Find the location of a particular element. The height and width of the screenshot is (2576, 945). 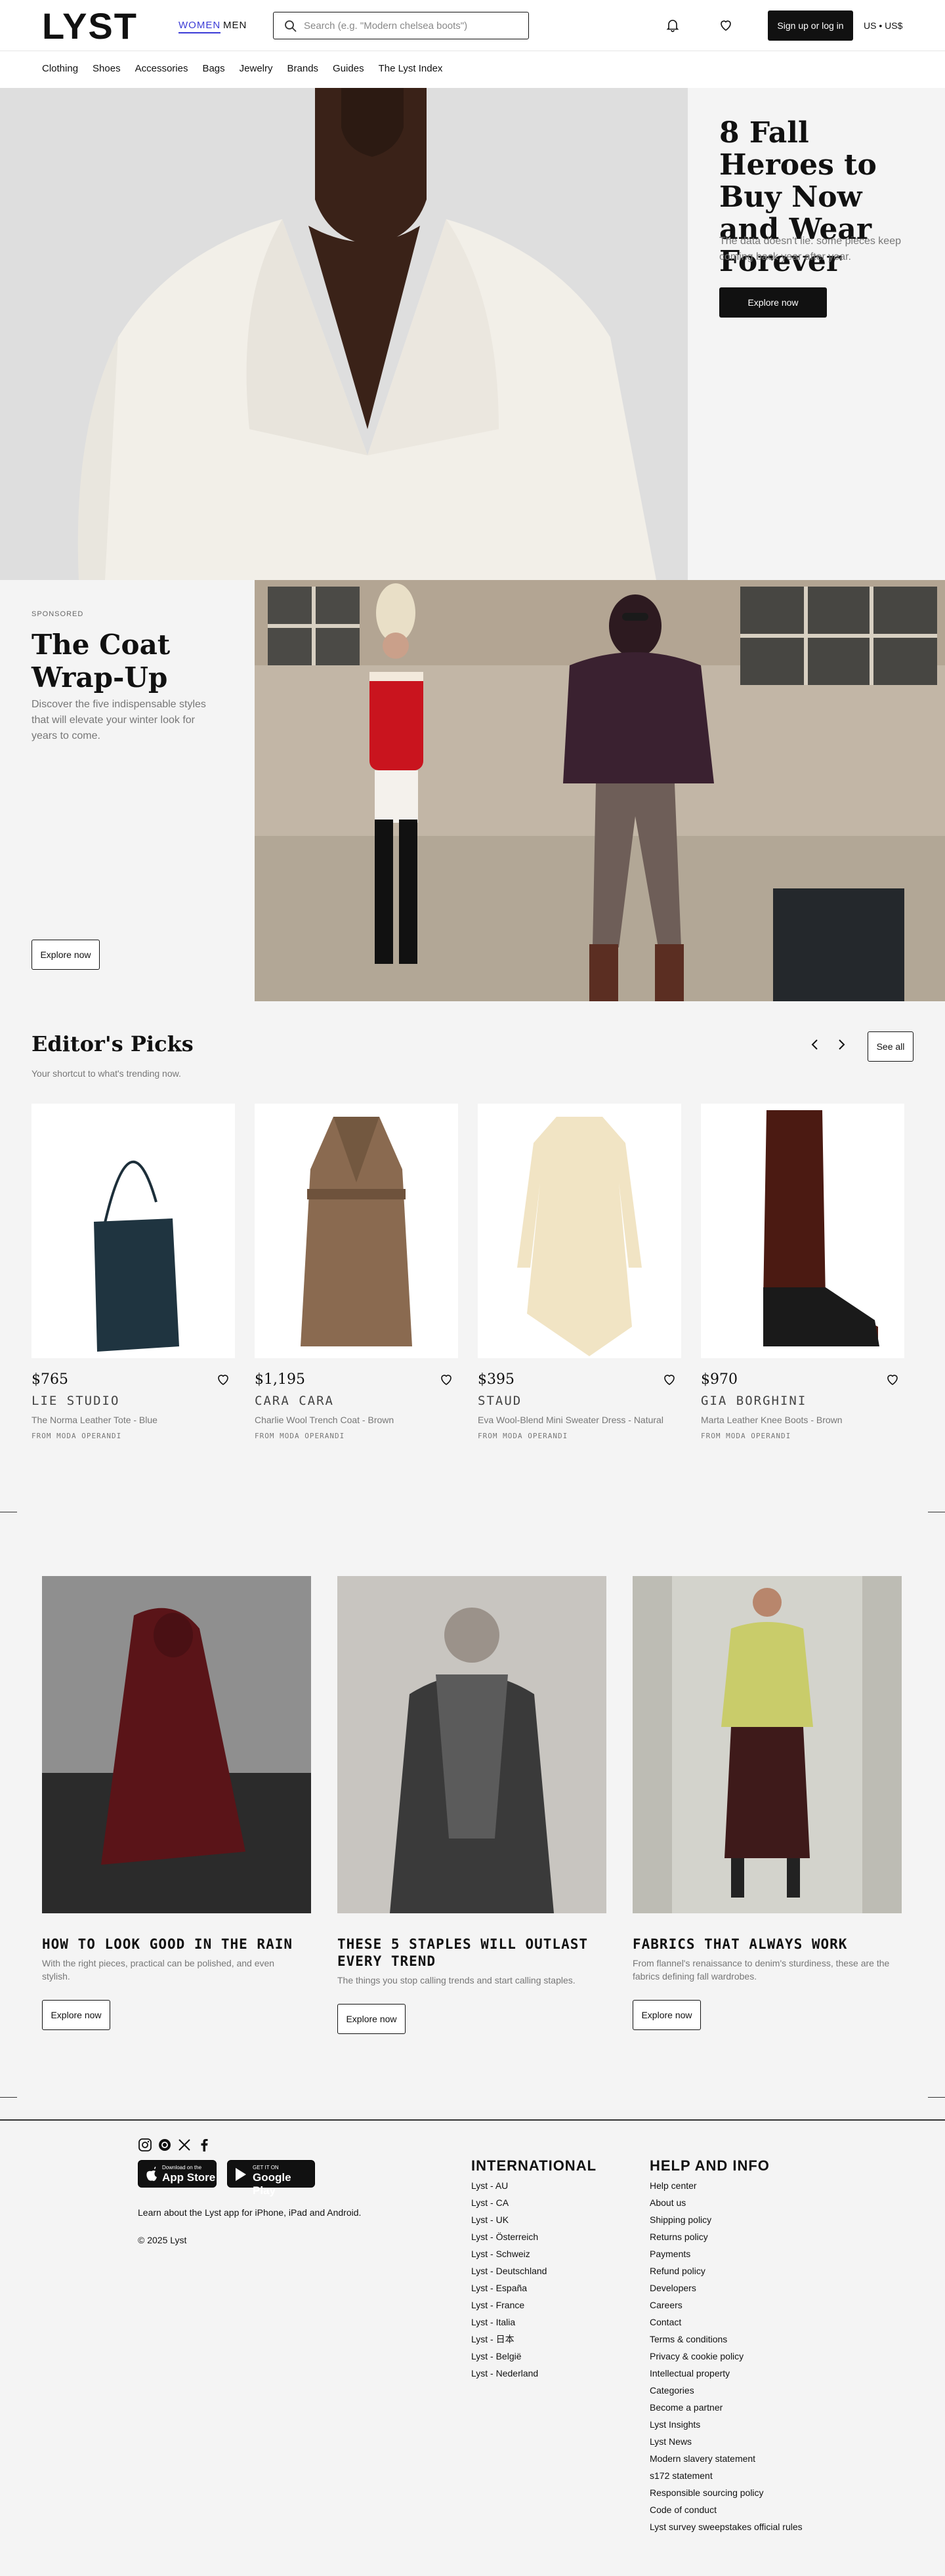

lyst-logo: LYST is located at coordinates (90, 26).